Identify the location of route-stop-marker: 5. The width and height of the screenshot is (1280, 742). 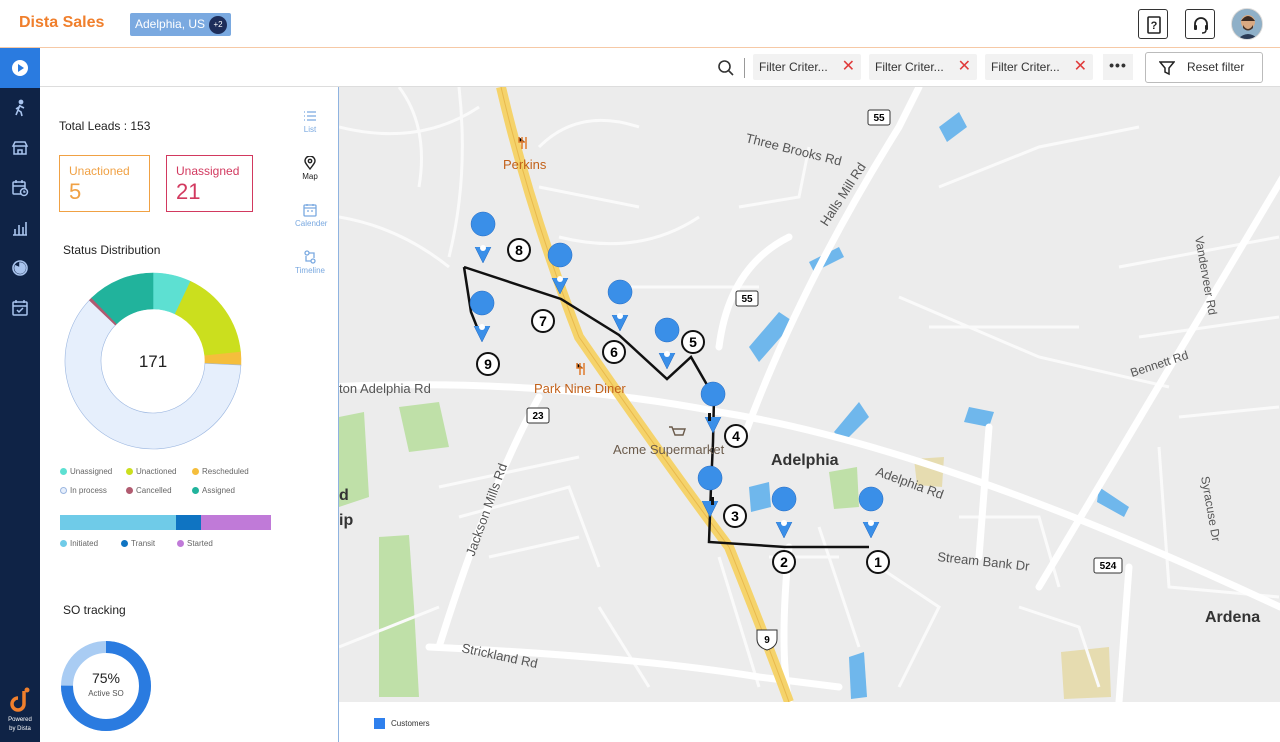
(693, 342).